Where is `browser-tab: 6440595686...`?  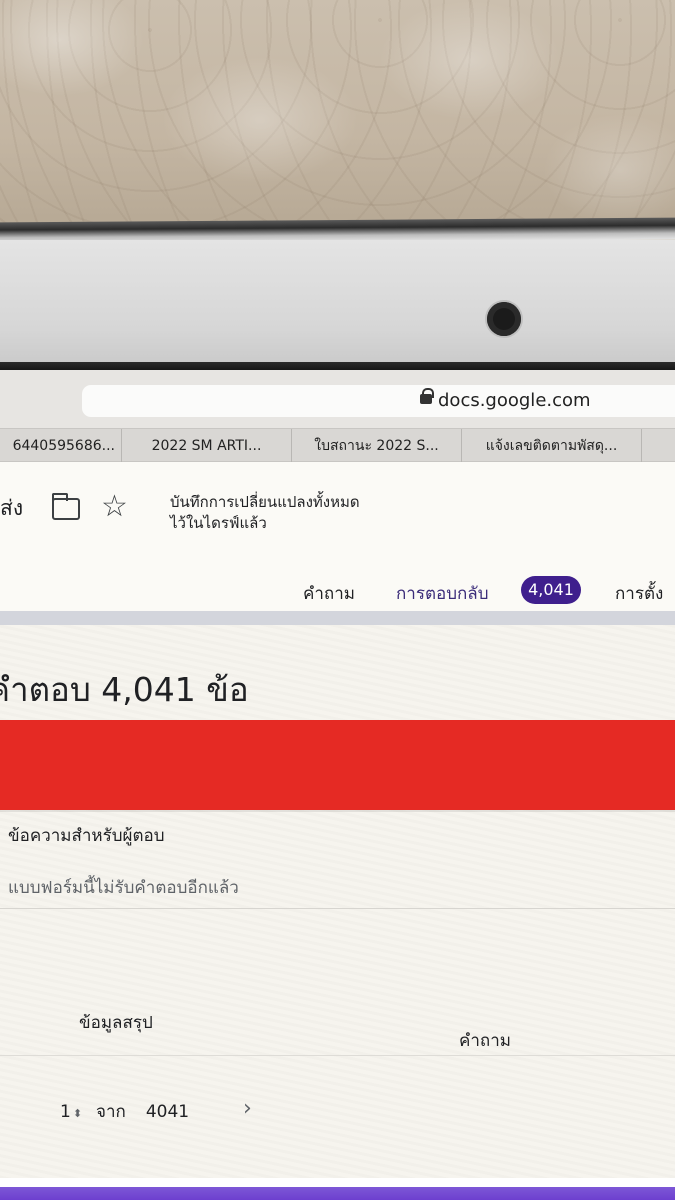 browser-tab: 6440595686... is located at coordinates (61, 446).